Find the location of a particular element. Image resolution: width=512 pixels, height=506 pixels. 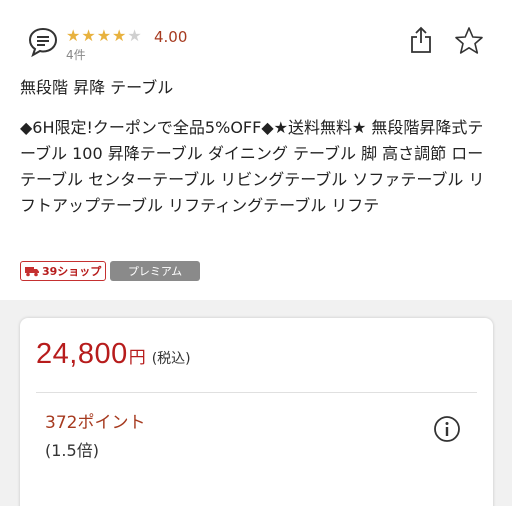

rating-stars: ★★★★★ is located at coordinates (104, 36).